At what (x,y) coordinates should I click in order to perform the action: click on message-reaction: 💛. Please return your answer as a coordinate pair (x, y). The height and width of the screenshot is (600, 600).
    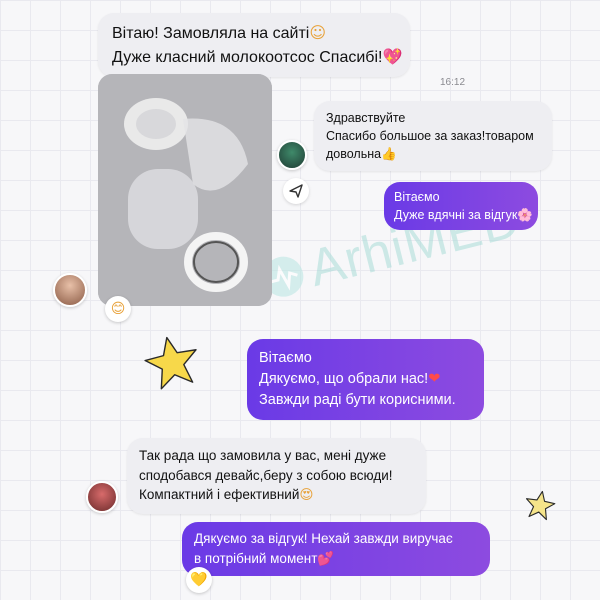
    Looking at the image, I should click on (199, 580).